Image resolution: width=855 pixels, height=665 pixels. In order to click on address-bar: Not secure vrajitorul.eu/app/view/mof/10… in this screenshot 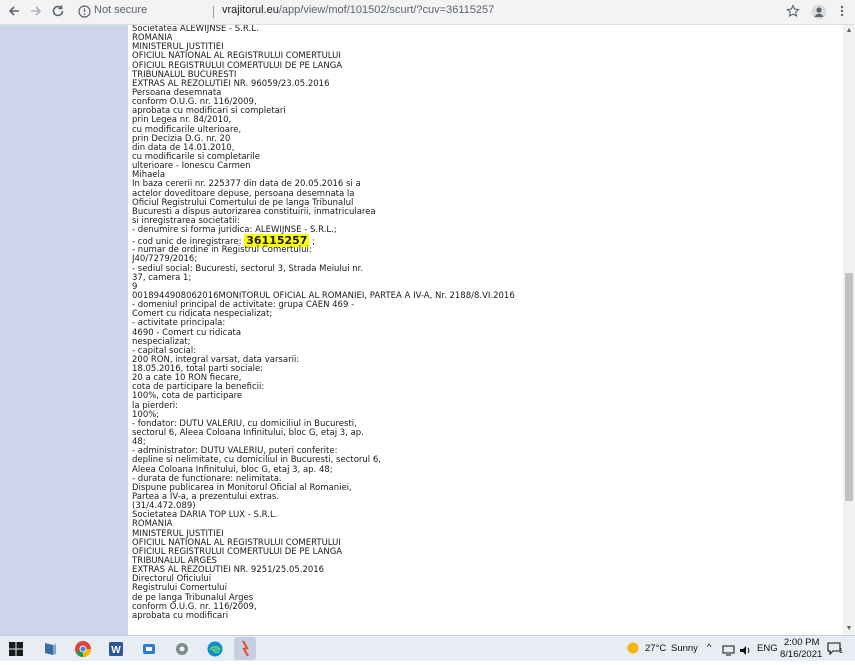, I will do `click(438, 12)`.